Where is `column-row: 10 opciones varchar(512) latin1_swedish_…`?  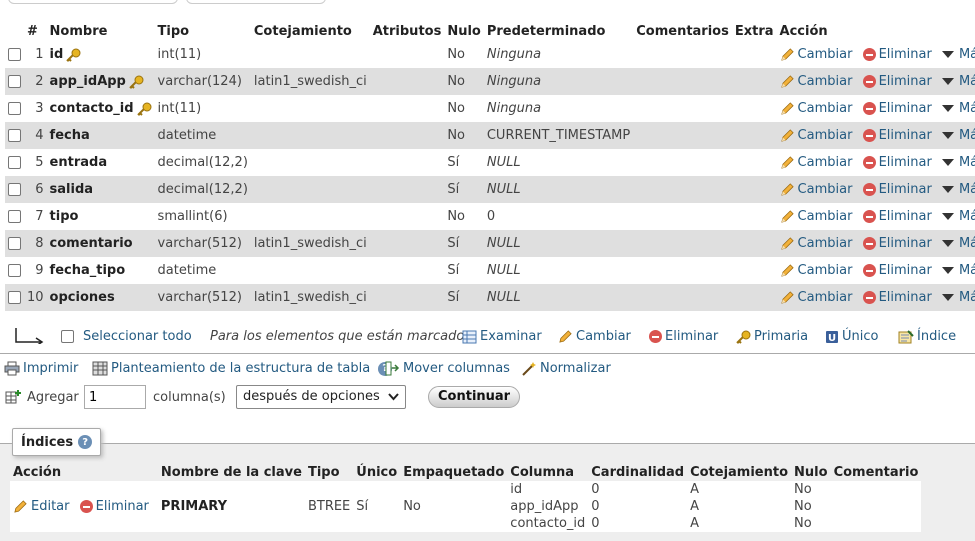 column-row: 10 opciones varchar(512) latin1_swedish_… is located at coordinates (490, 297).